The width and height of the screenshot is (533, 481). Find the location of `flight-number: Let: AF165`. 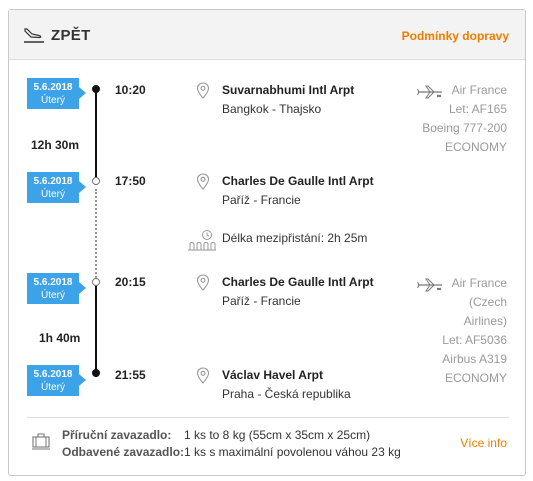

flight-number: Let: AF165 is located at coordinates (477, 109).